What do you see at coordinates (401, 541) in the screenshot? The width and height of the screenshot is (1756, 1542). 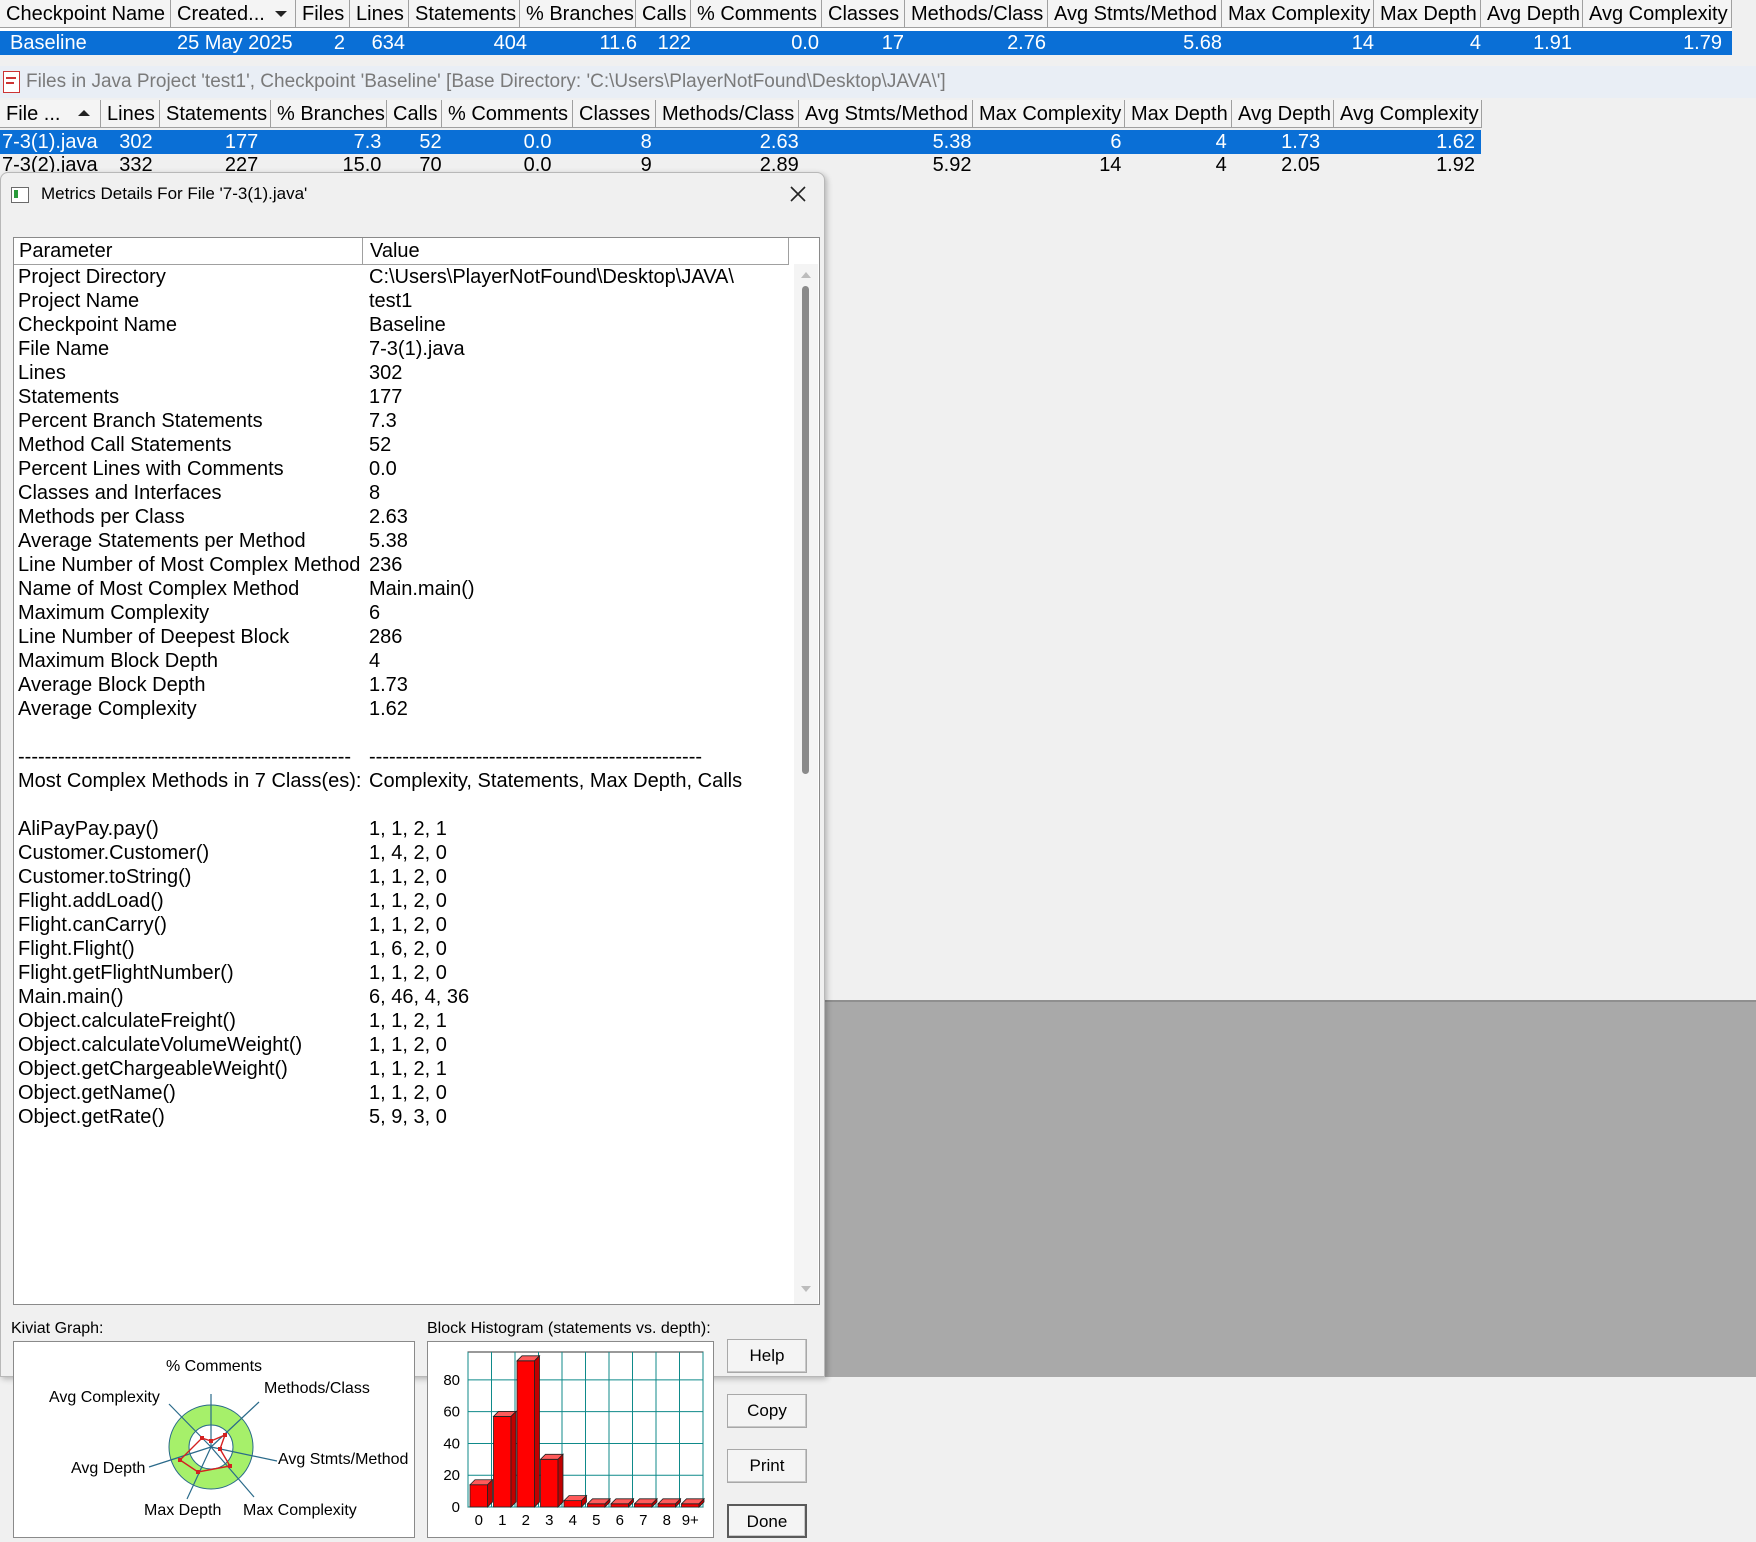 I see `list-item: Average Statements per Method 5.38` at bounding box center [401, 541].